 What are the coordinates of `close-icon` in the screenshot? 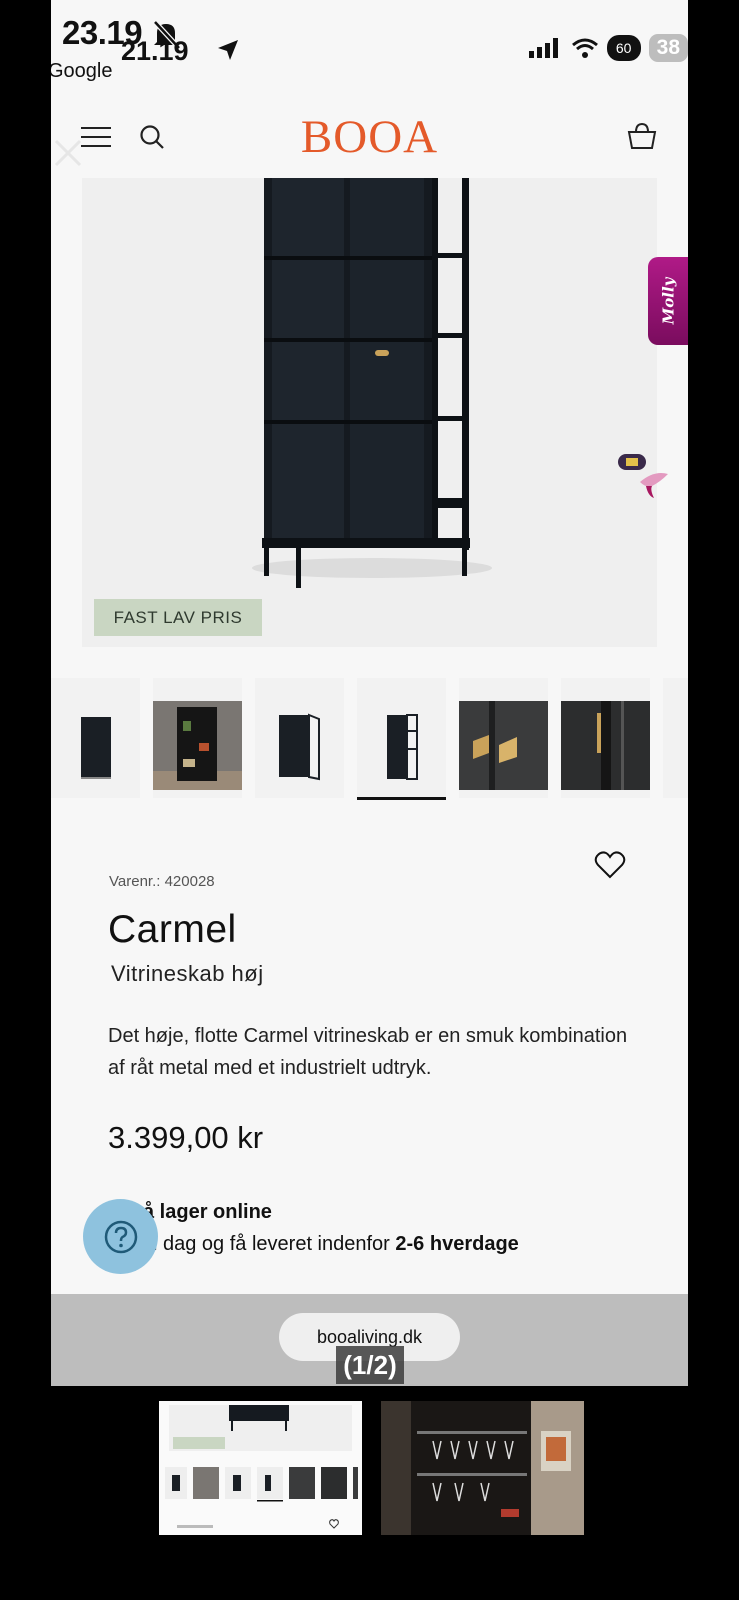 It's located at (68, 153).